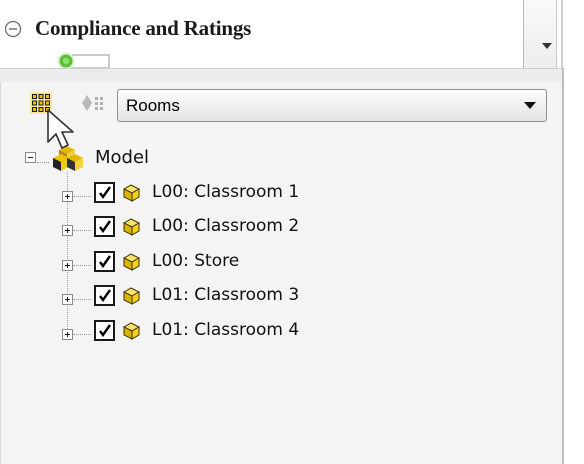 The height and width of the screenshot is (464, 584). I want to click on collapse-toggle, so click(30, 157).